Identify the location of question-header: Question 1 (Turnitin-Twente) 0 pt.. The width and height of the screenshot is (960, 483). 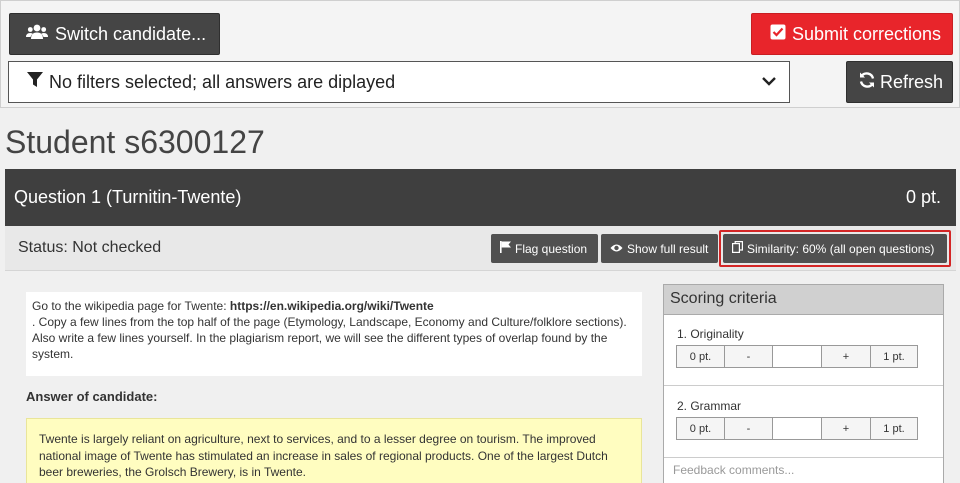
(480, 197).